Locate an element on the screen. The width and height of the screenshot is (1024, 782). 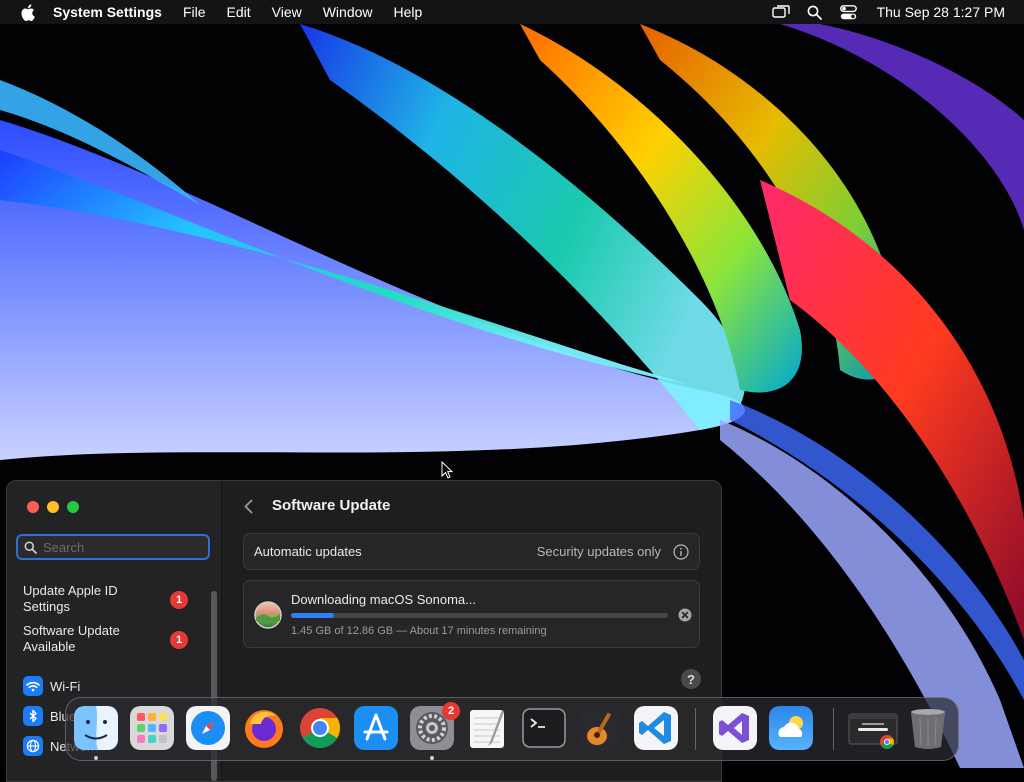
sidebar-search is located at coordinates (113, 547).